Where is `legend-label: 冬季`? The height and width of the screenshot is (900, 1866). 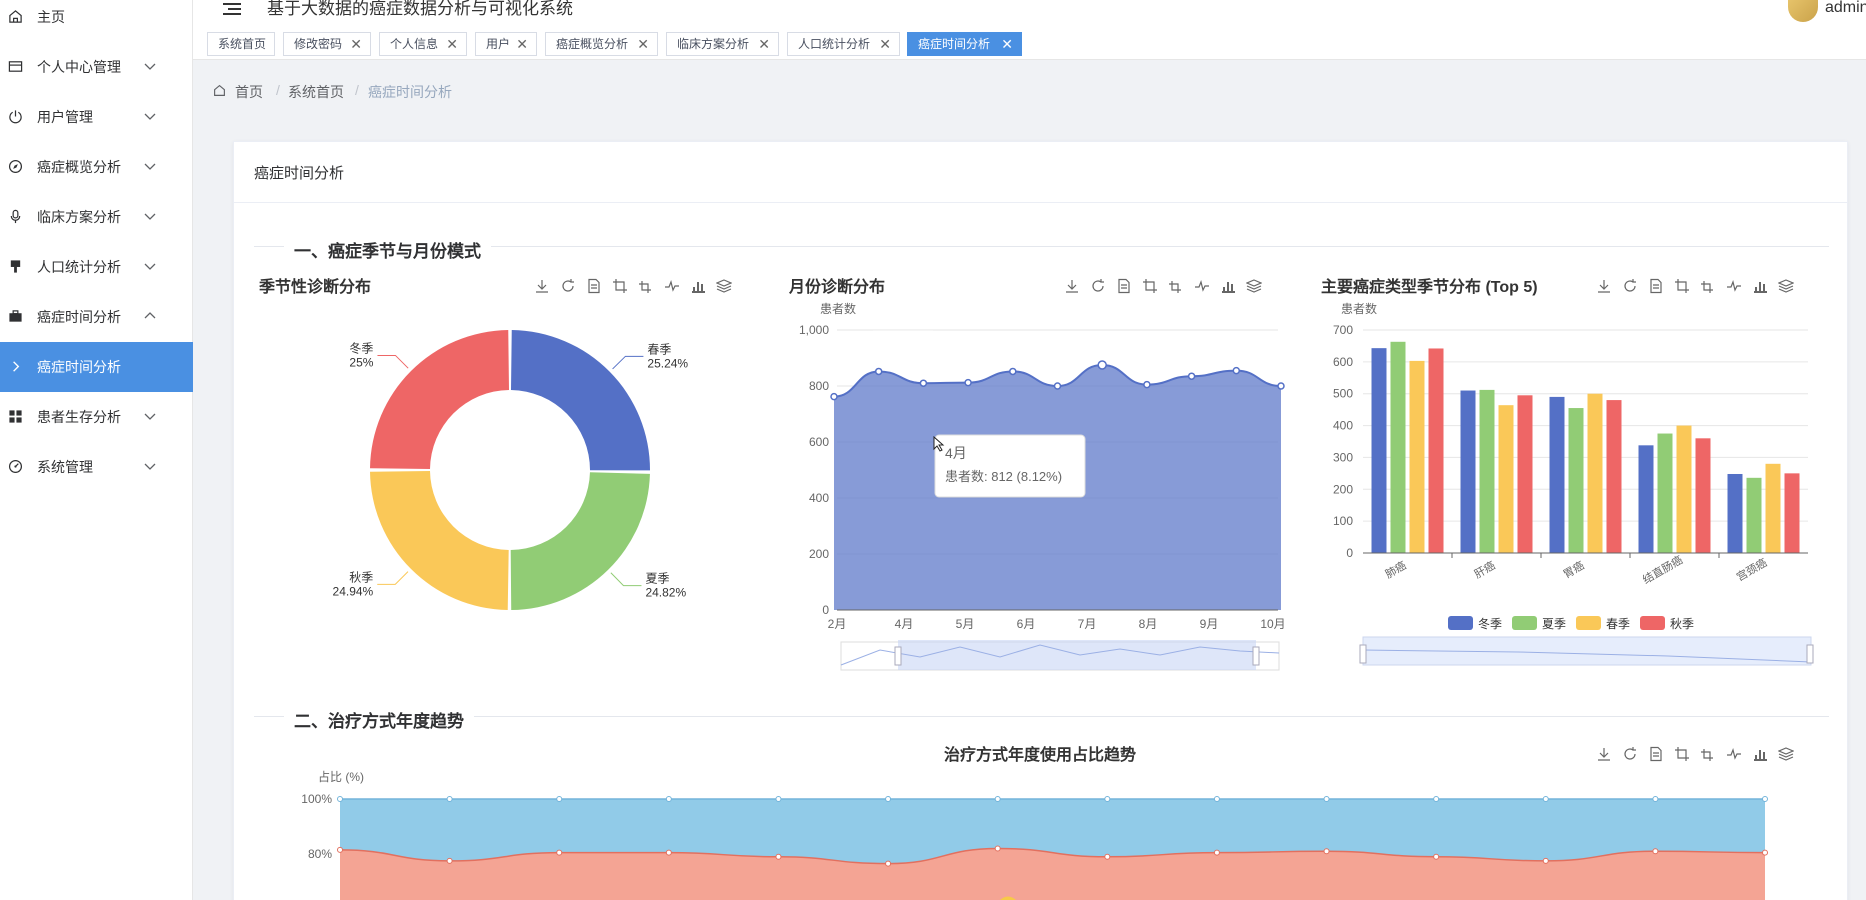 legend-label: 冬季 is located at coordinates (1490, 623).